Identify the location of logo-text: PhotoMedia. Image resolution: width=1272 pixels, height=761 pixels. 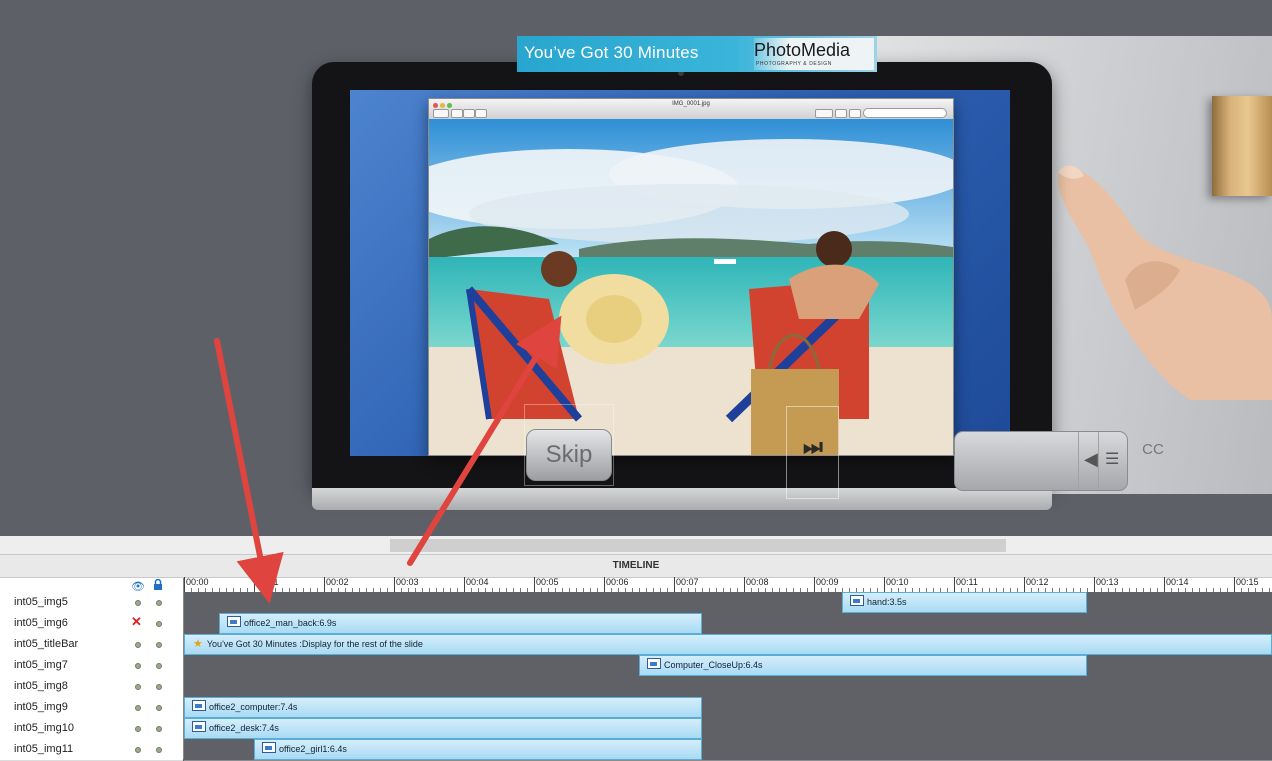
(802, 50).